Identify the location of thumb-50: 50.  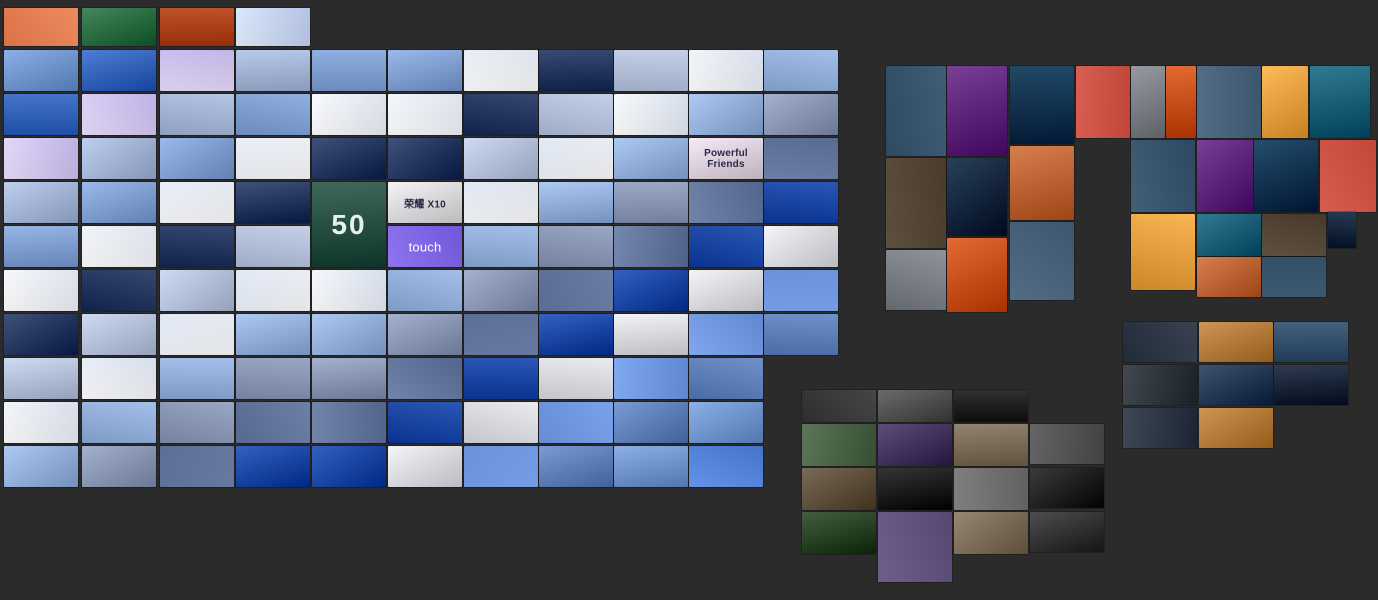
(349, 224).